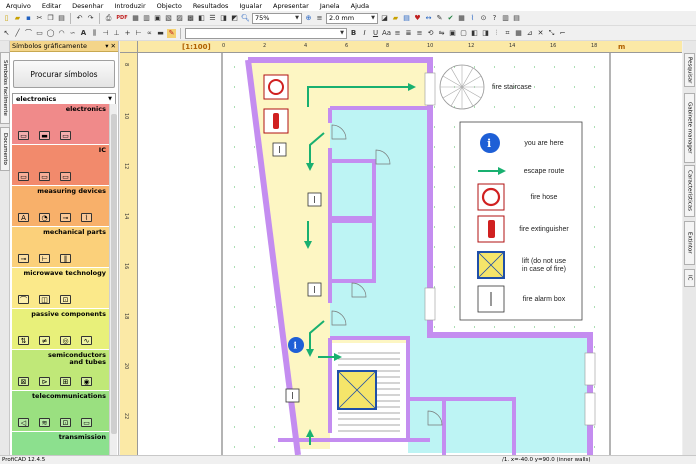 Image resolution: width=696 pixels, height=464 pixels. I want to click on symbol-icon: ≋, so click(44, 422).